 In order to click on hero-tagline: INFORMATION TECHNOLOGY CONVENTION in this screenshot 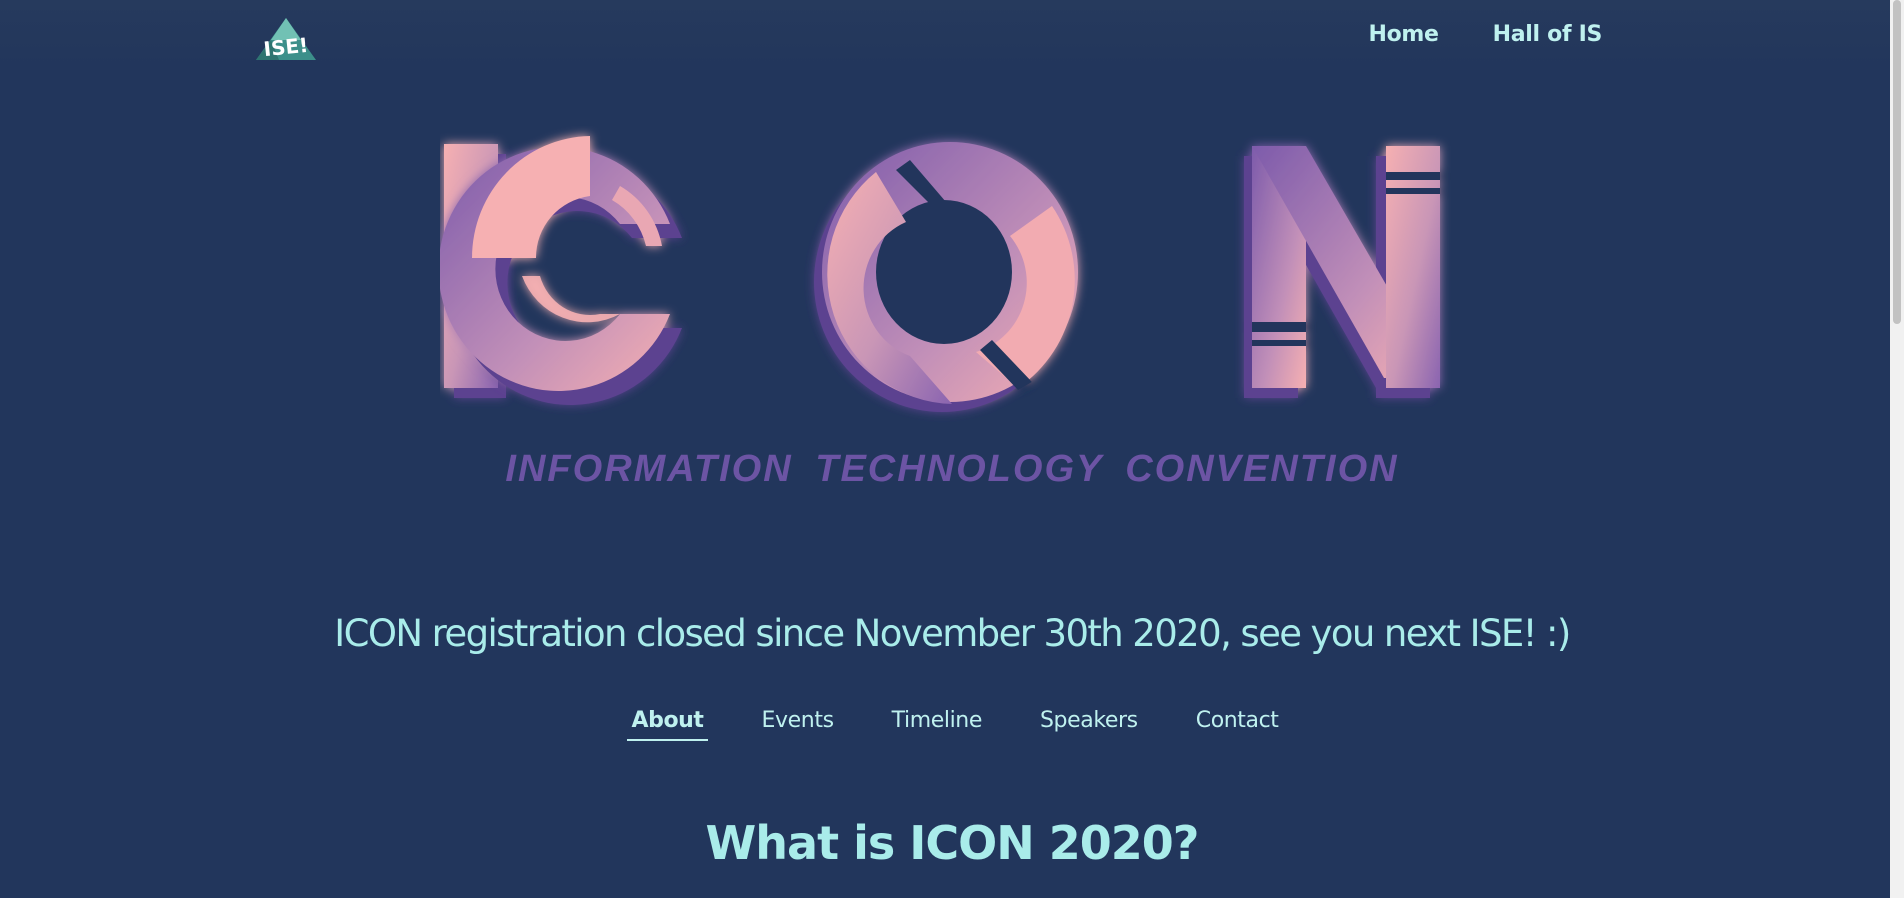, I will do `click(952, 469)`.